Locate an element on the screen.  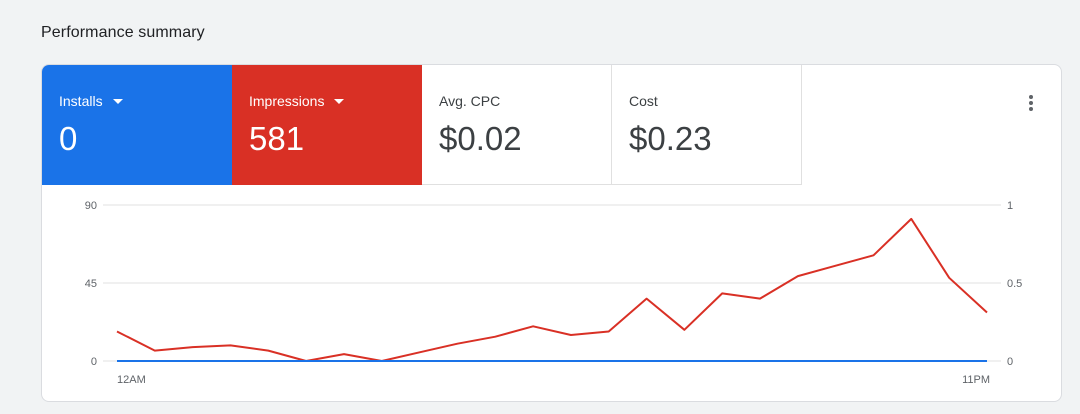
metric-impressions-label-row: Impressions is located at coordinates (335, 101).